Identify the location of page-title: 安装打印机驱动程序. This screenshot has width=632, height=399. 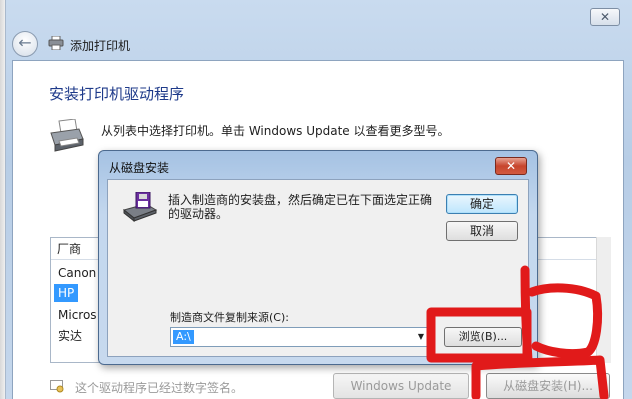
(117, 94).